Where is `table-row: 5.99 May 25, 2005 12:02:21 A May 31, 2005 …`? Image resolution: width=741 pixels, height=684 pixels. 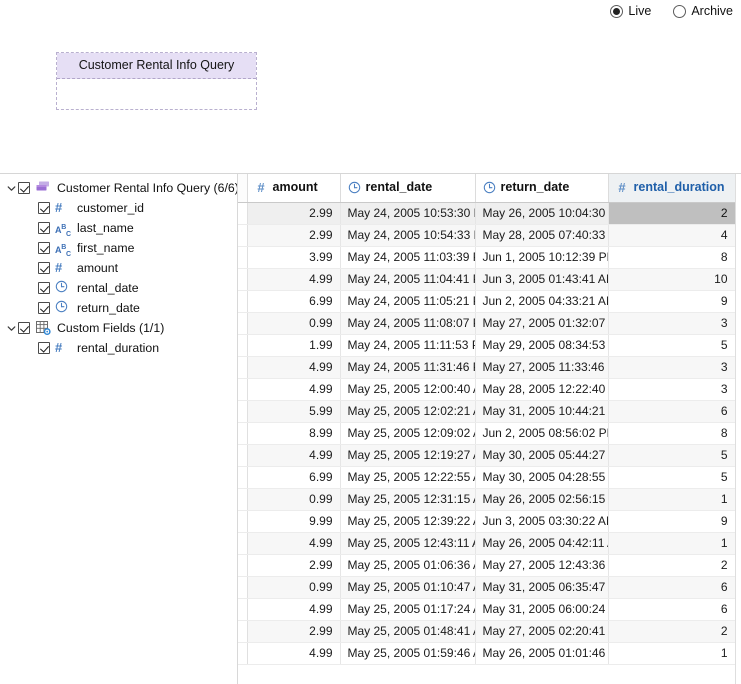
table-row: 5.99 May 25, 2005 12:02:21 A May 31, 2005 … is located at coordinates (487, 411).